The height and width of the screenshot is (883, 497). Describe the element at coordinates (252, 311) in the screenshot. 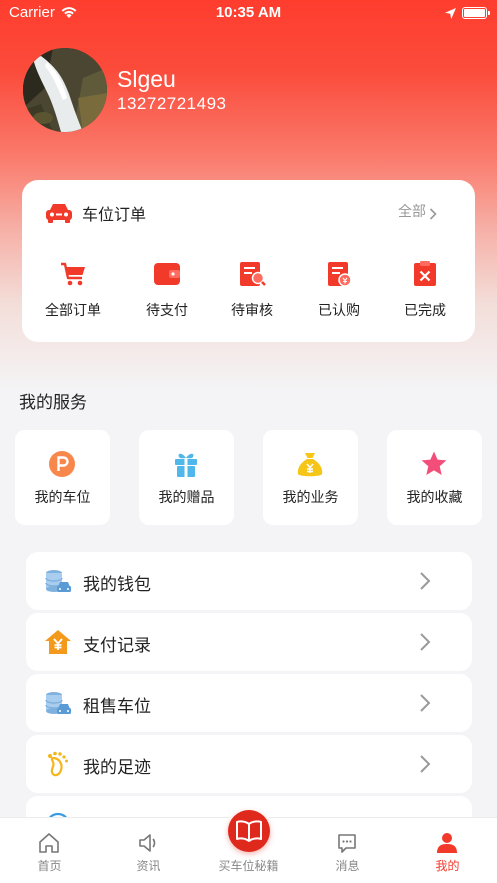

I see `order-item-label: 待审核` at that location.